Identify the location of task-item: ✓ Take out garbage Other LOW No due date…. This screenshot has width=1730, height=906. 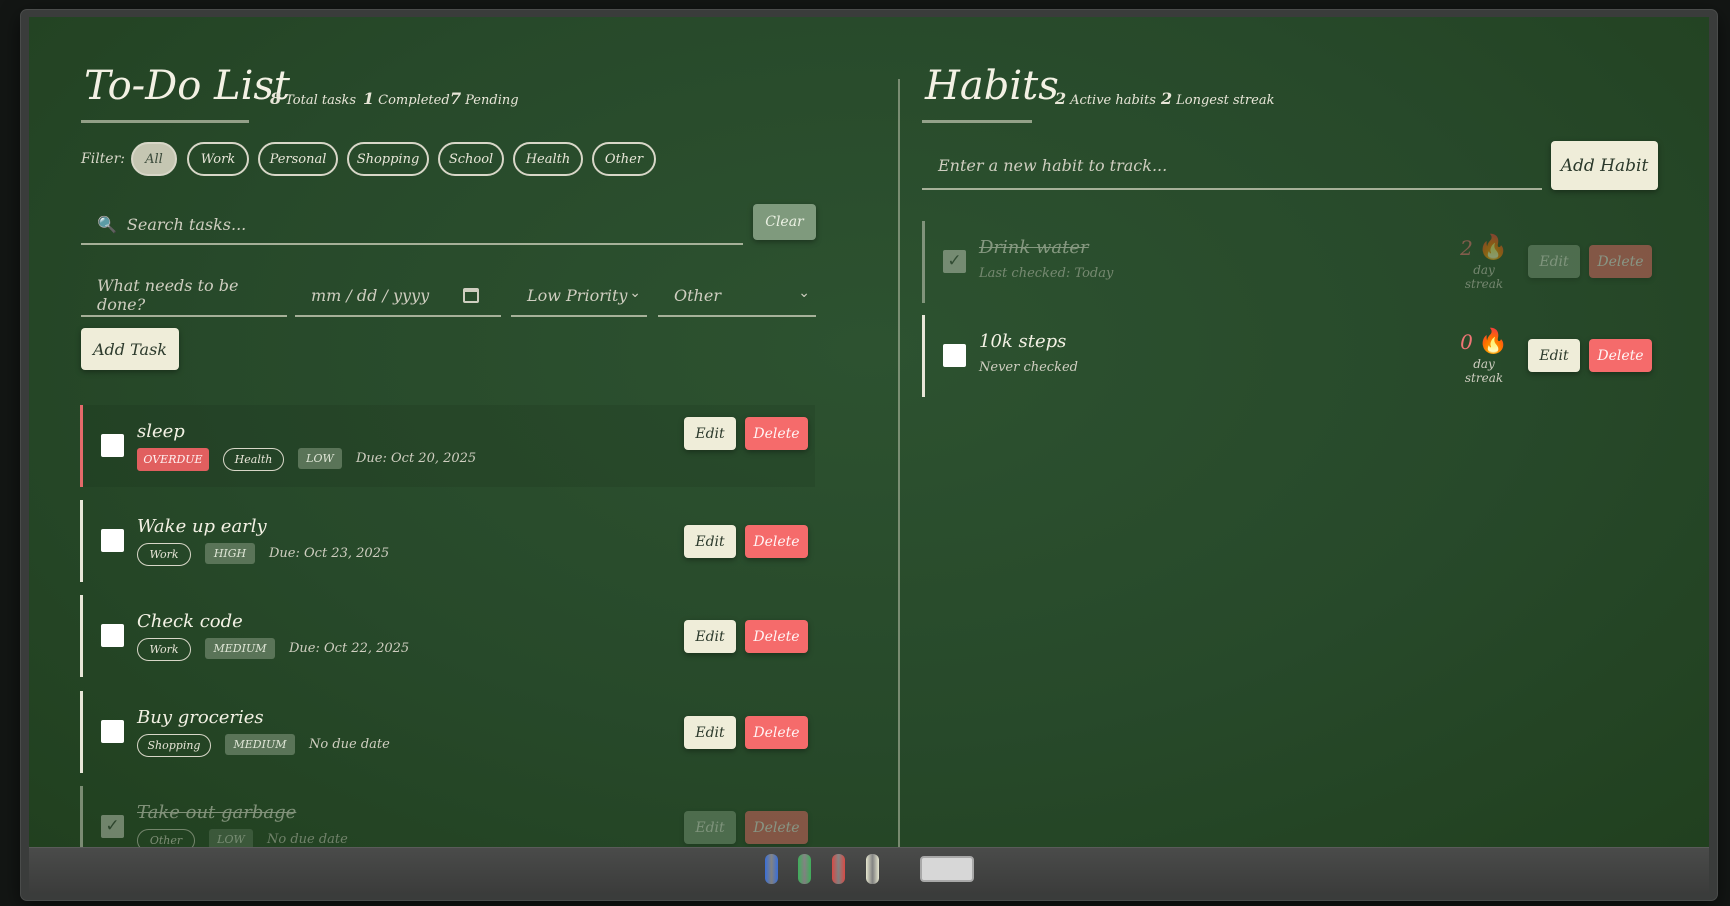
(447, 816).